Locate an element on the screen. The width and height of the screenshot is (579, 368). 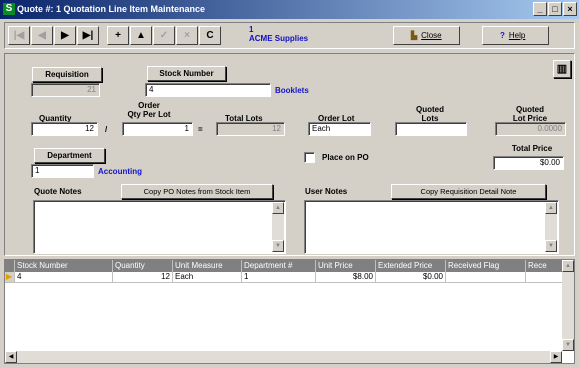
help-button-label: Help is located at coordinates (517, 35).